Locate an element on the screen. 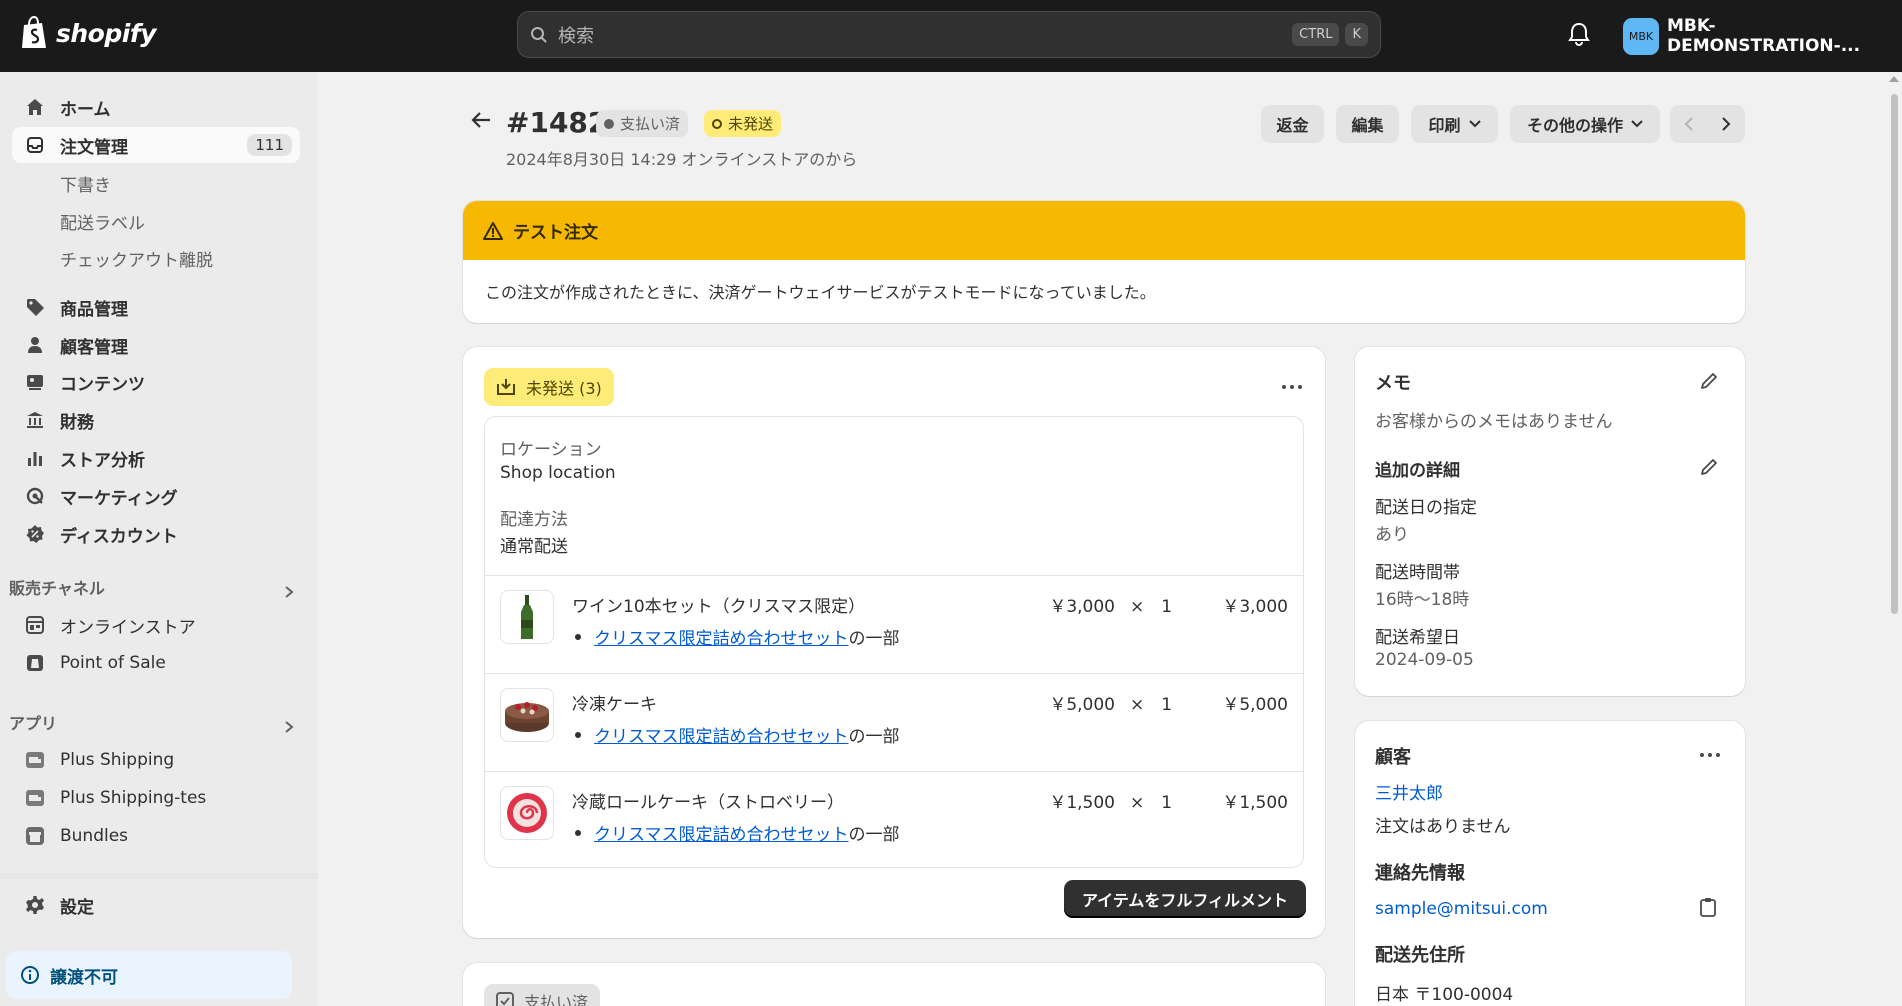 Image resolution: width=1902 pixels, height=1006 pixels. detail-label: 配送時間帯 is located at coordinates (1417, 573).